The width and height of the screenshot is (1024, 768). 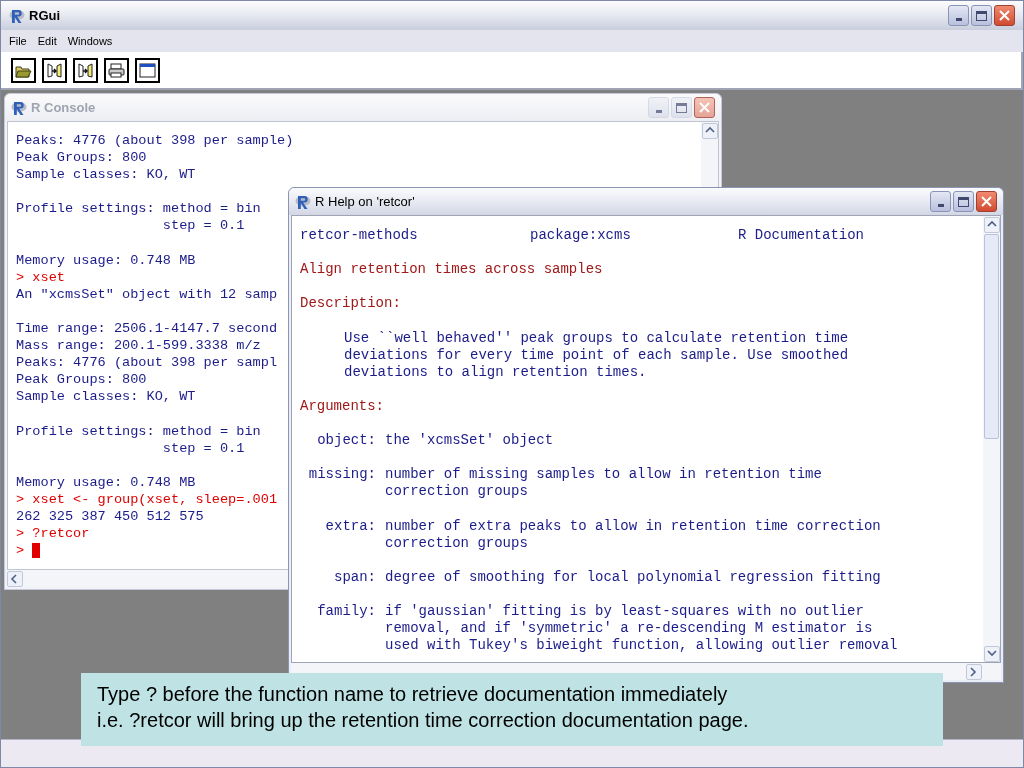 What do you see at coordinates (350, 303) in the screenshot?
I see `help-heading: Description:` at bounding box center [350, 303].